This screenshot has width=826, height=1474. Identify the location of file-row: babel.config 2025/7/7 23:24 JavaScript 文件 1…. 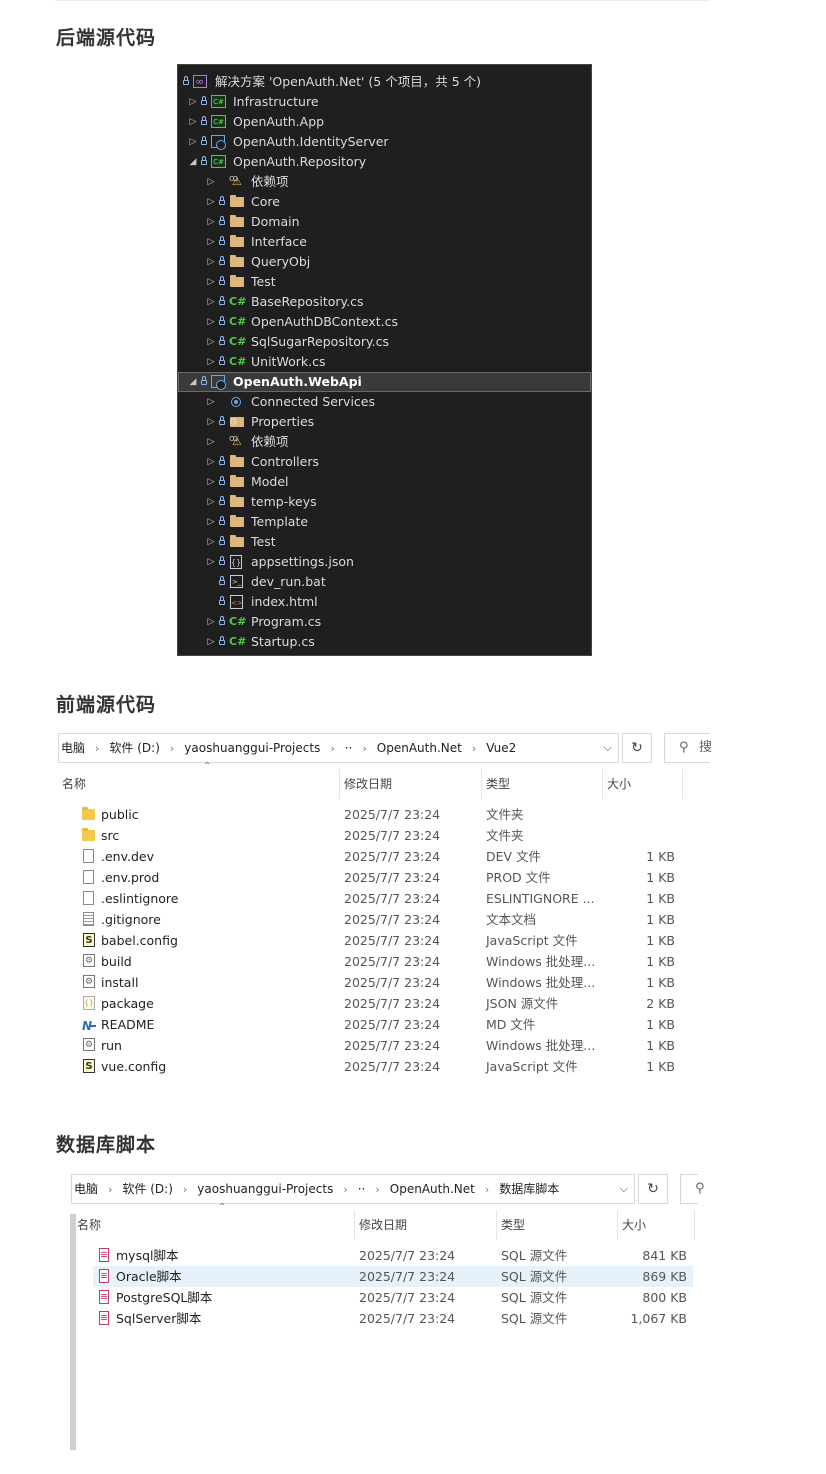
(379, 940).